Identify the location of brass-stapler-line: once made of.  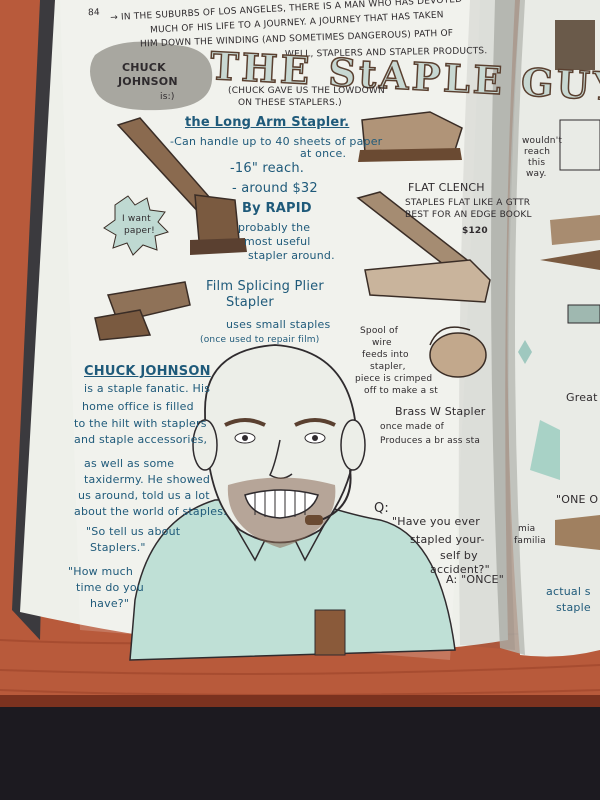
(412, 427).